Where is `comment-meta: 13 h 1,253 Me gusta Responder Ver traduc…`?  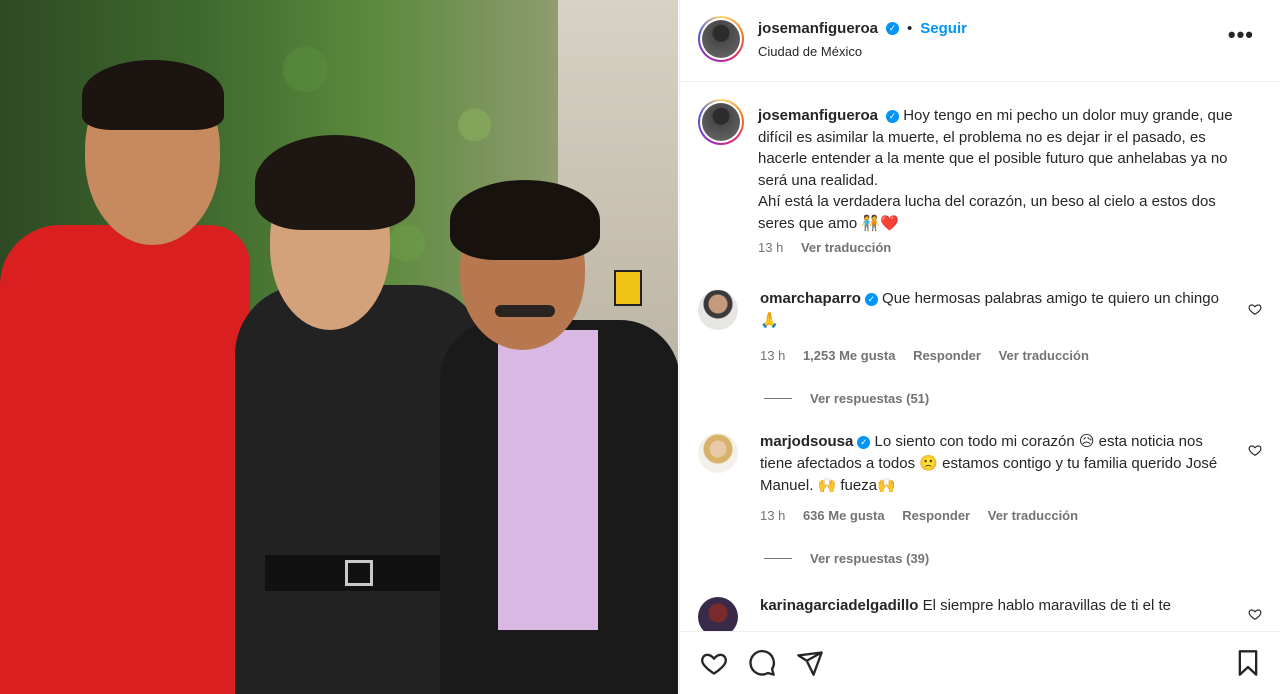
comment-meta: 13 h 1,253 Me gusta Responder Ver traduc… is located at coordinates (931, 355).